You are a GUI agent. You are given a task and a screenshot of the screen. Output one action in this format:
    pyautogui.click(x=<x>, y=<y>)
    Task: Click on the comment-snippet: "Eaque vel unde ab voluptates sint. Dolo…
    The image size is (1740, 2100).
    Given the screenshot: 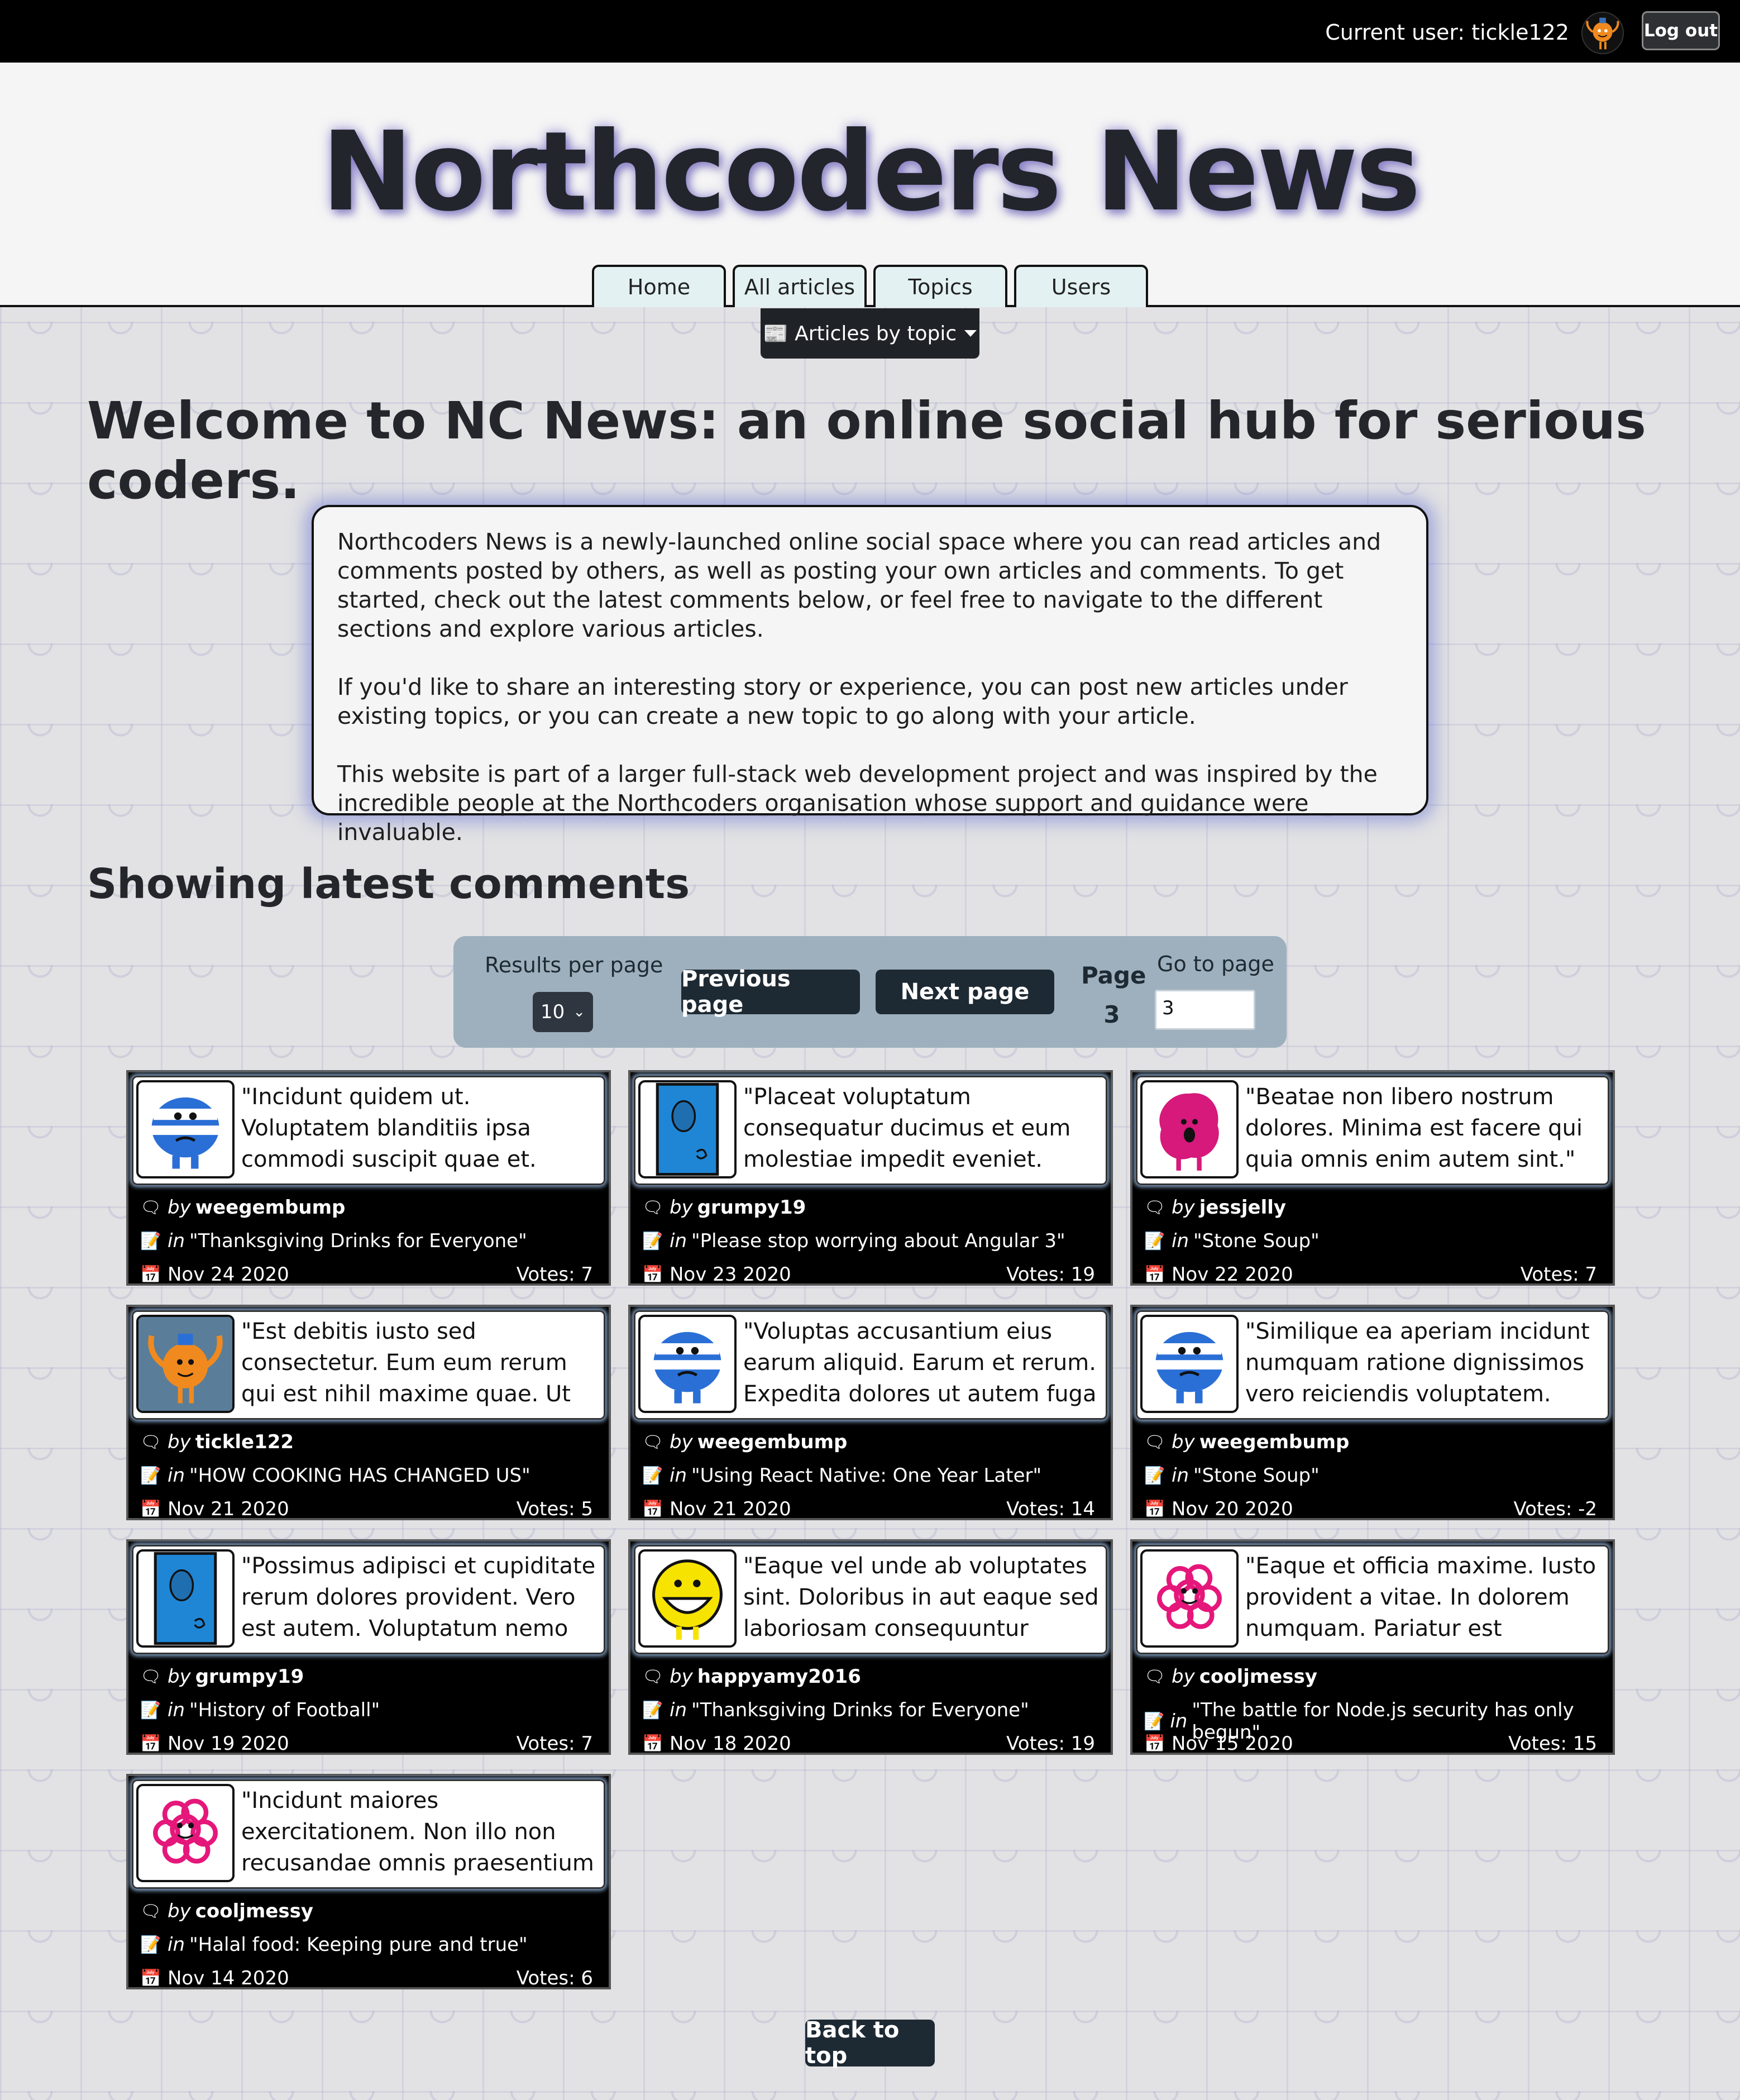 What is the action you would take?
    pyautogui.click(x=921, y=1597)
    